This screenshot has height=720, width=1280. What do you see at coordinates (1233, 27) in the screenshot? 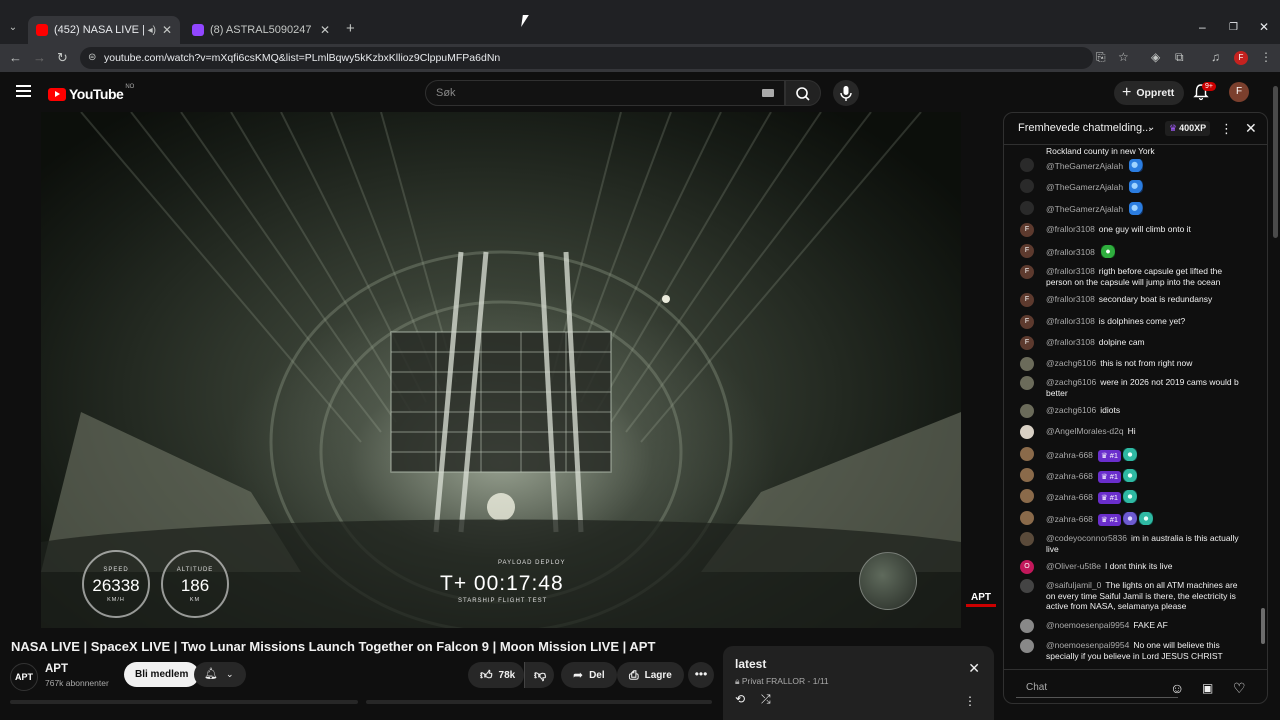
I see `restore-icon: ❐` at bounding box center [1233, 27].